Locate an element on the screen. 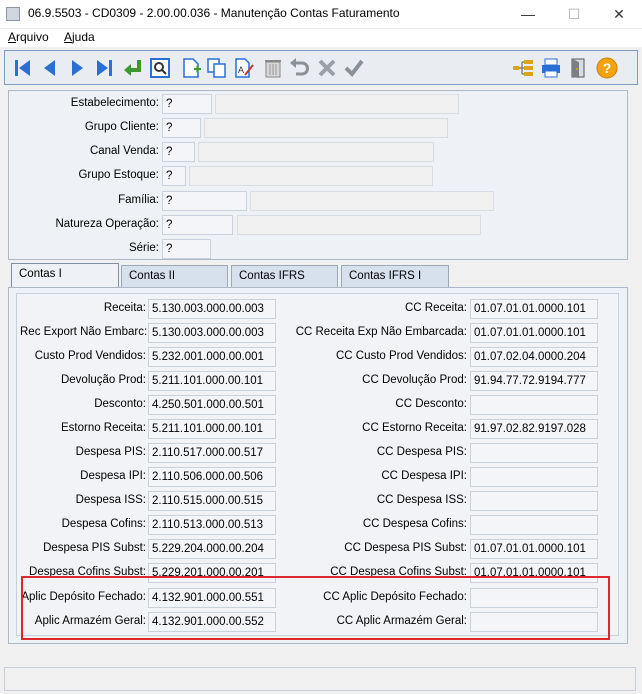 The image size is (642, 694). canal-venda-label: Canal Venda: is located at coordinates (124, 151).